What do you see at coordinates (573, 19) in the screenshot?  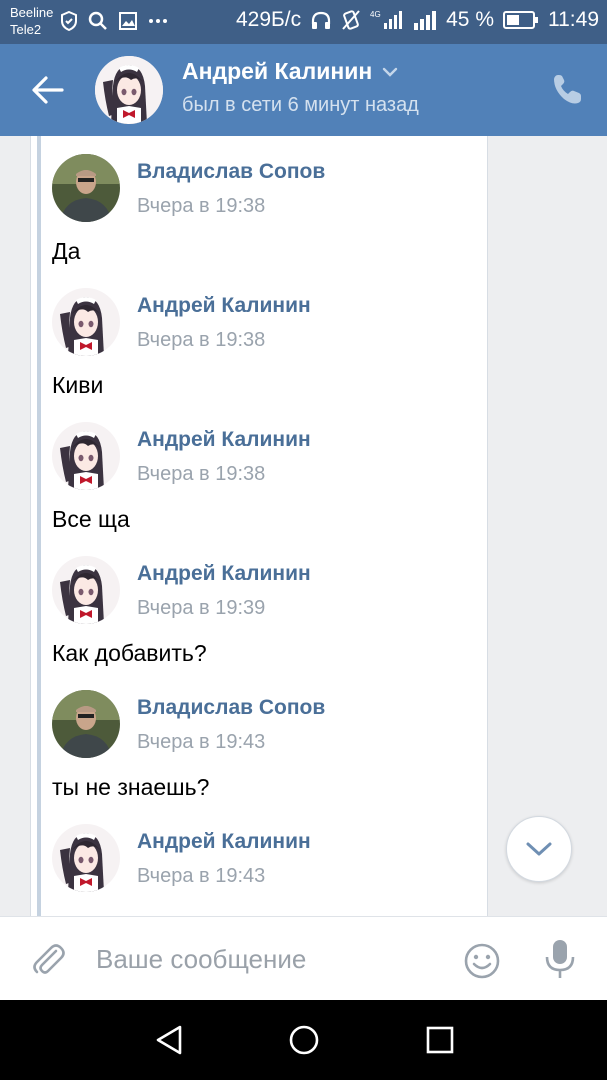 I see `clock: 11:49` at bounding box center [573, 19].